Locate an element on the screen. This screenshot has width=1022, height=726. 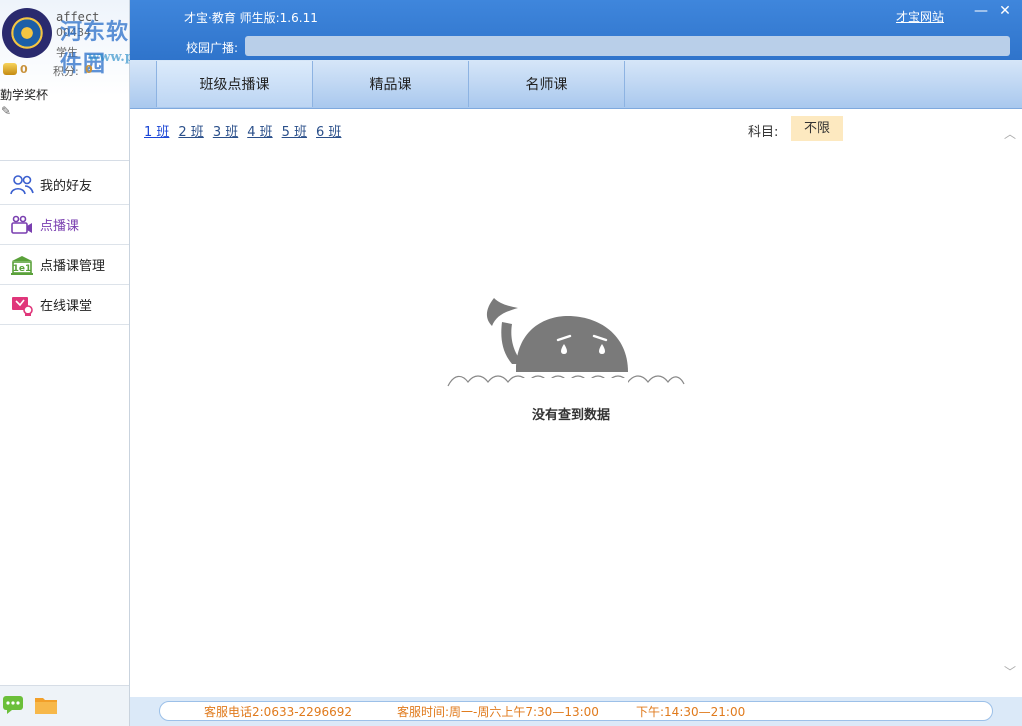
folder-icon is located at coordinates (46, 707).